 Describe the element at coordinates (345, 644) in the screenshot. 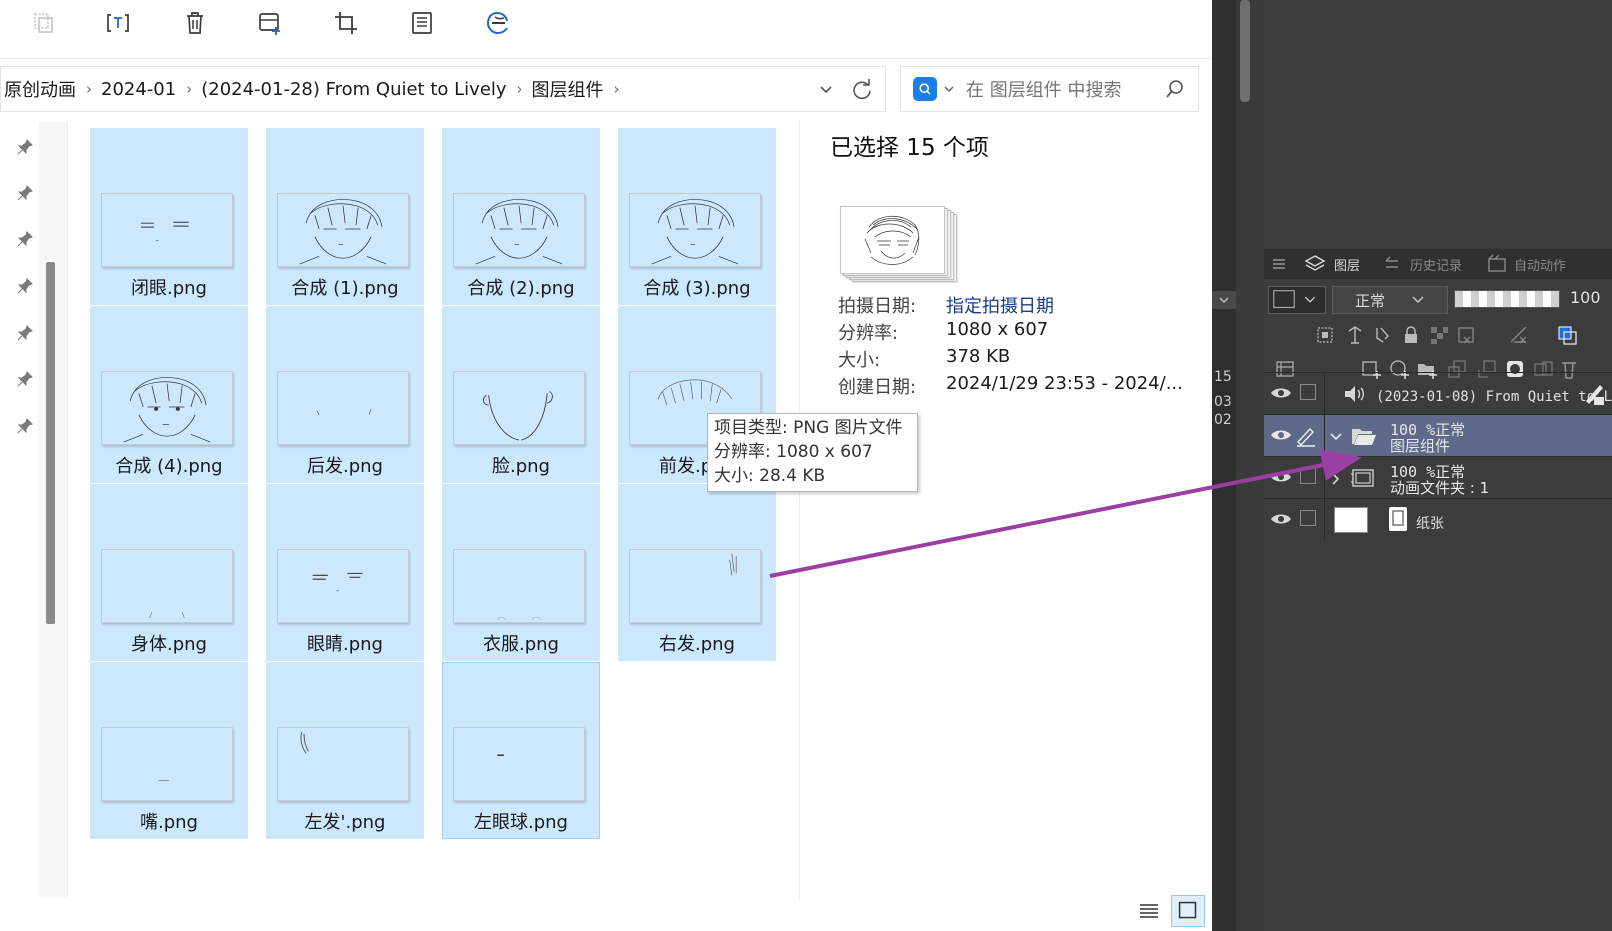

I see `file-name: 眼睛.png` at that location.